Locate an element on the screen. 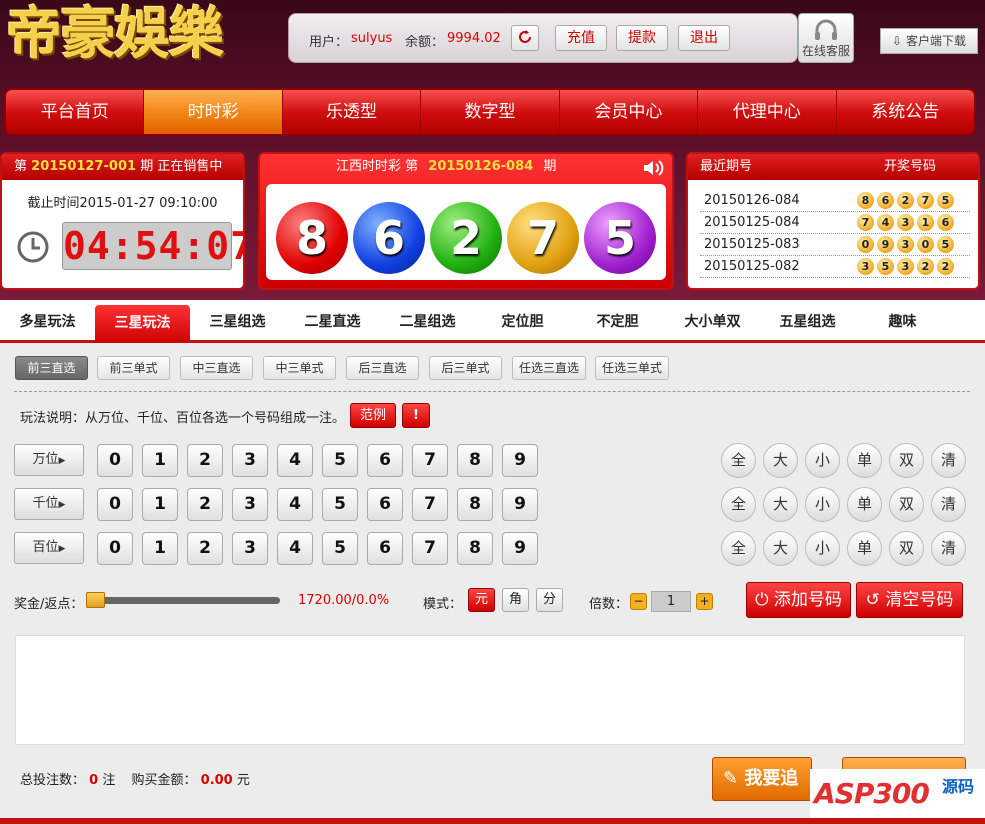 Image resolution: width=985 pixels, height=824 pixels. clear-numbers-button: ↺ 清空号码 is located at coordinates (909, 600).